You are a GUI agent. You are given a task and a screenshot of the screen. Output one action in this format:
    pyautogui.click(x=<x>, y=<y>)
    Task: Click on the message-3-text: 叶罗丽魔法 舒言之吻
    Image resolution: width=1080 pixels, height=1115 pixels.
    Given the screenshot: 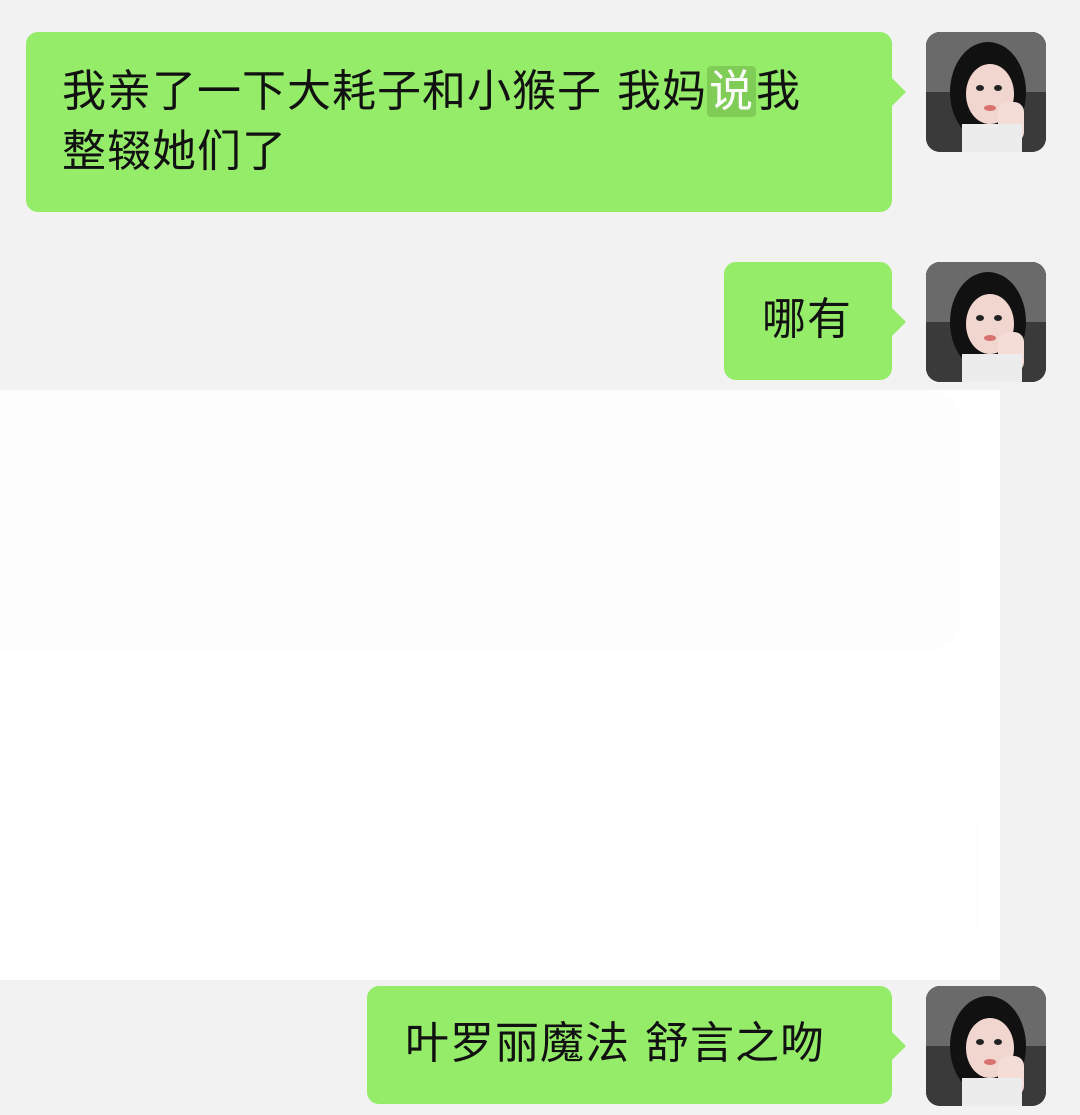 What is the action you would take?
    pyautogui.click(x=615, y=1043)
    